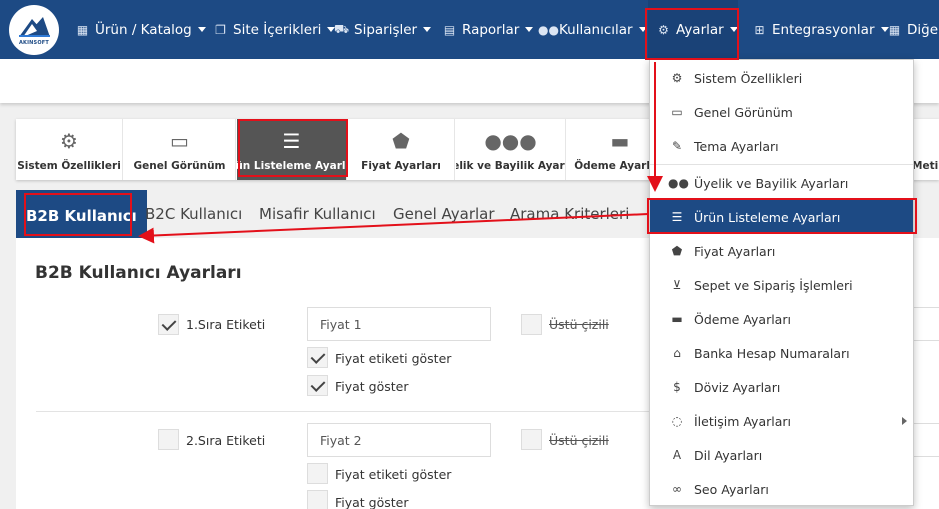 This screenshot has width=939, height=509. What do you see at coordinates (82, 29) in the screenshot?
I see `cubes-icon: ▦` at bounding box center [82, 29].